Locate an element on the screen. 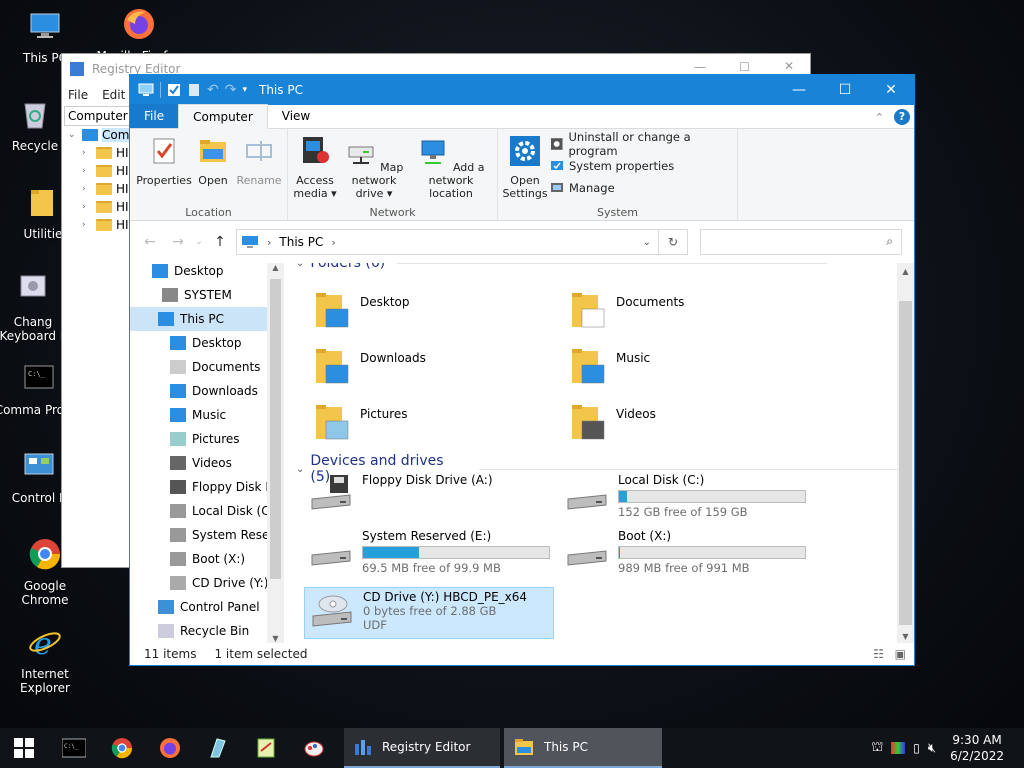 Image resolution: width=1024 pixels, height=768 pixels. large-icons-view-icon: ▣ is located at coordinates (900, 654).